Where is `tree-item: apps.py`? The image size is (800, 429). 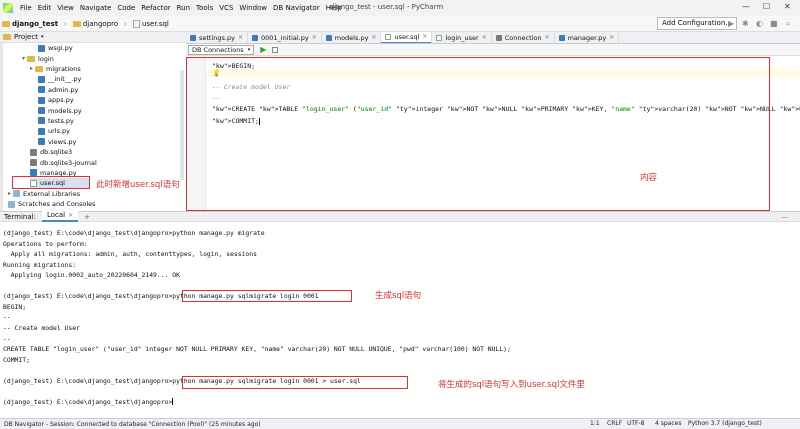 tree-item: apps.py is located at coordinates (56, 100).